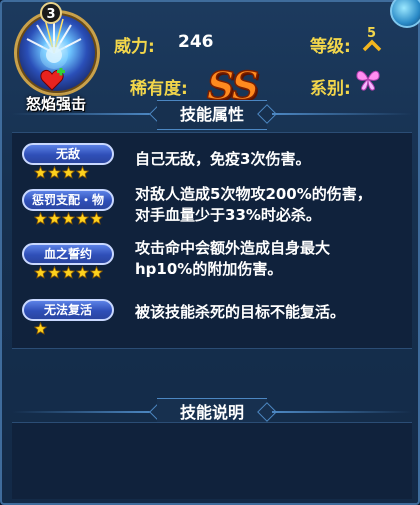 Image resolution: width=420 pixels, height=505 pixels. I want to click on butterfly-icon, so click(368, 80).